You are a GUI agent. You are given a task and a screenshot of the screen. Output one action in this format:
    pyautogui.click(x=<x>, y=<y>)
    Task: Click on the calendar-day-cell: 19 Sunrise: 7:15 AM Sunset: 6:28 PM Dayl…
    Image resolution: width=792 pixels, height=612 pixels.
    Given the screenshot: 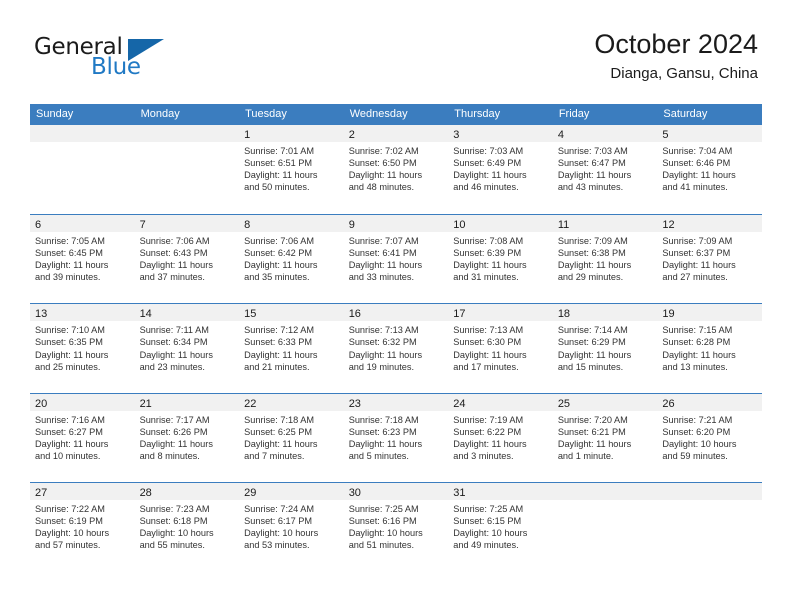 What is the action you would take?
    pyautogui.click(x=709, y=348)
    